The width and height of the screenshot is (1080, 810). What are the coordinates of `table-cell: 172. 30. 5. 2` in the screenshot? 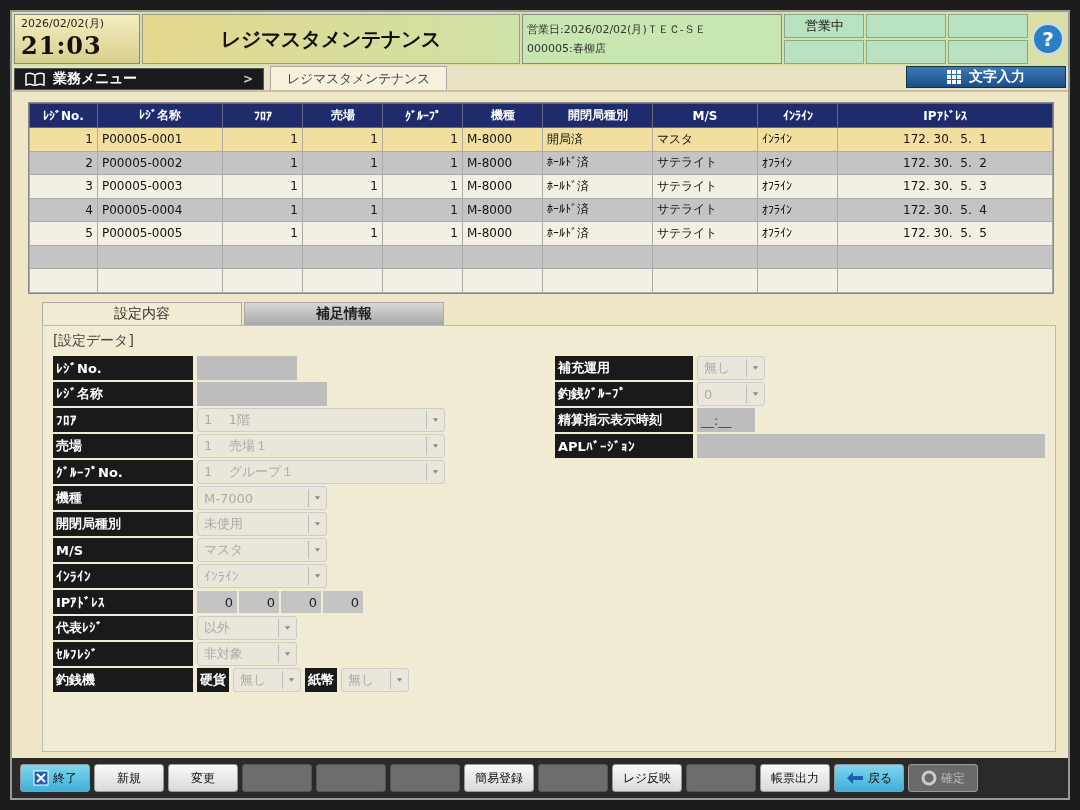 It's located at (945, 163).